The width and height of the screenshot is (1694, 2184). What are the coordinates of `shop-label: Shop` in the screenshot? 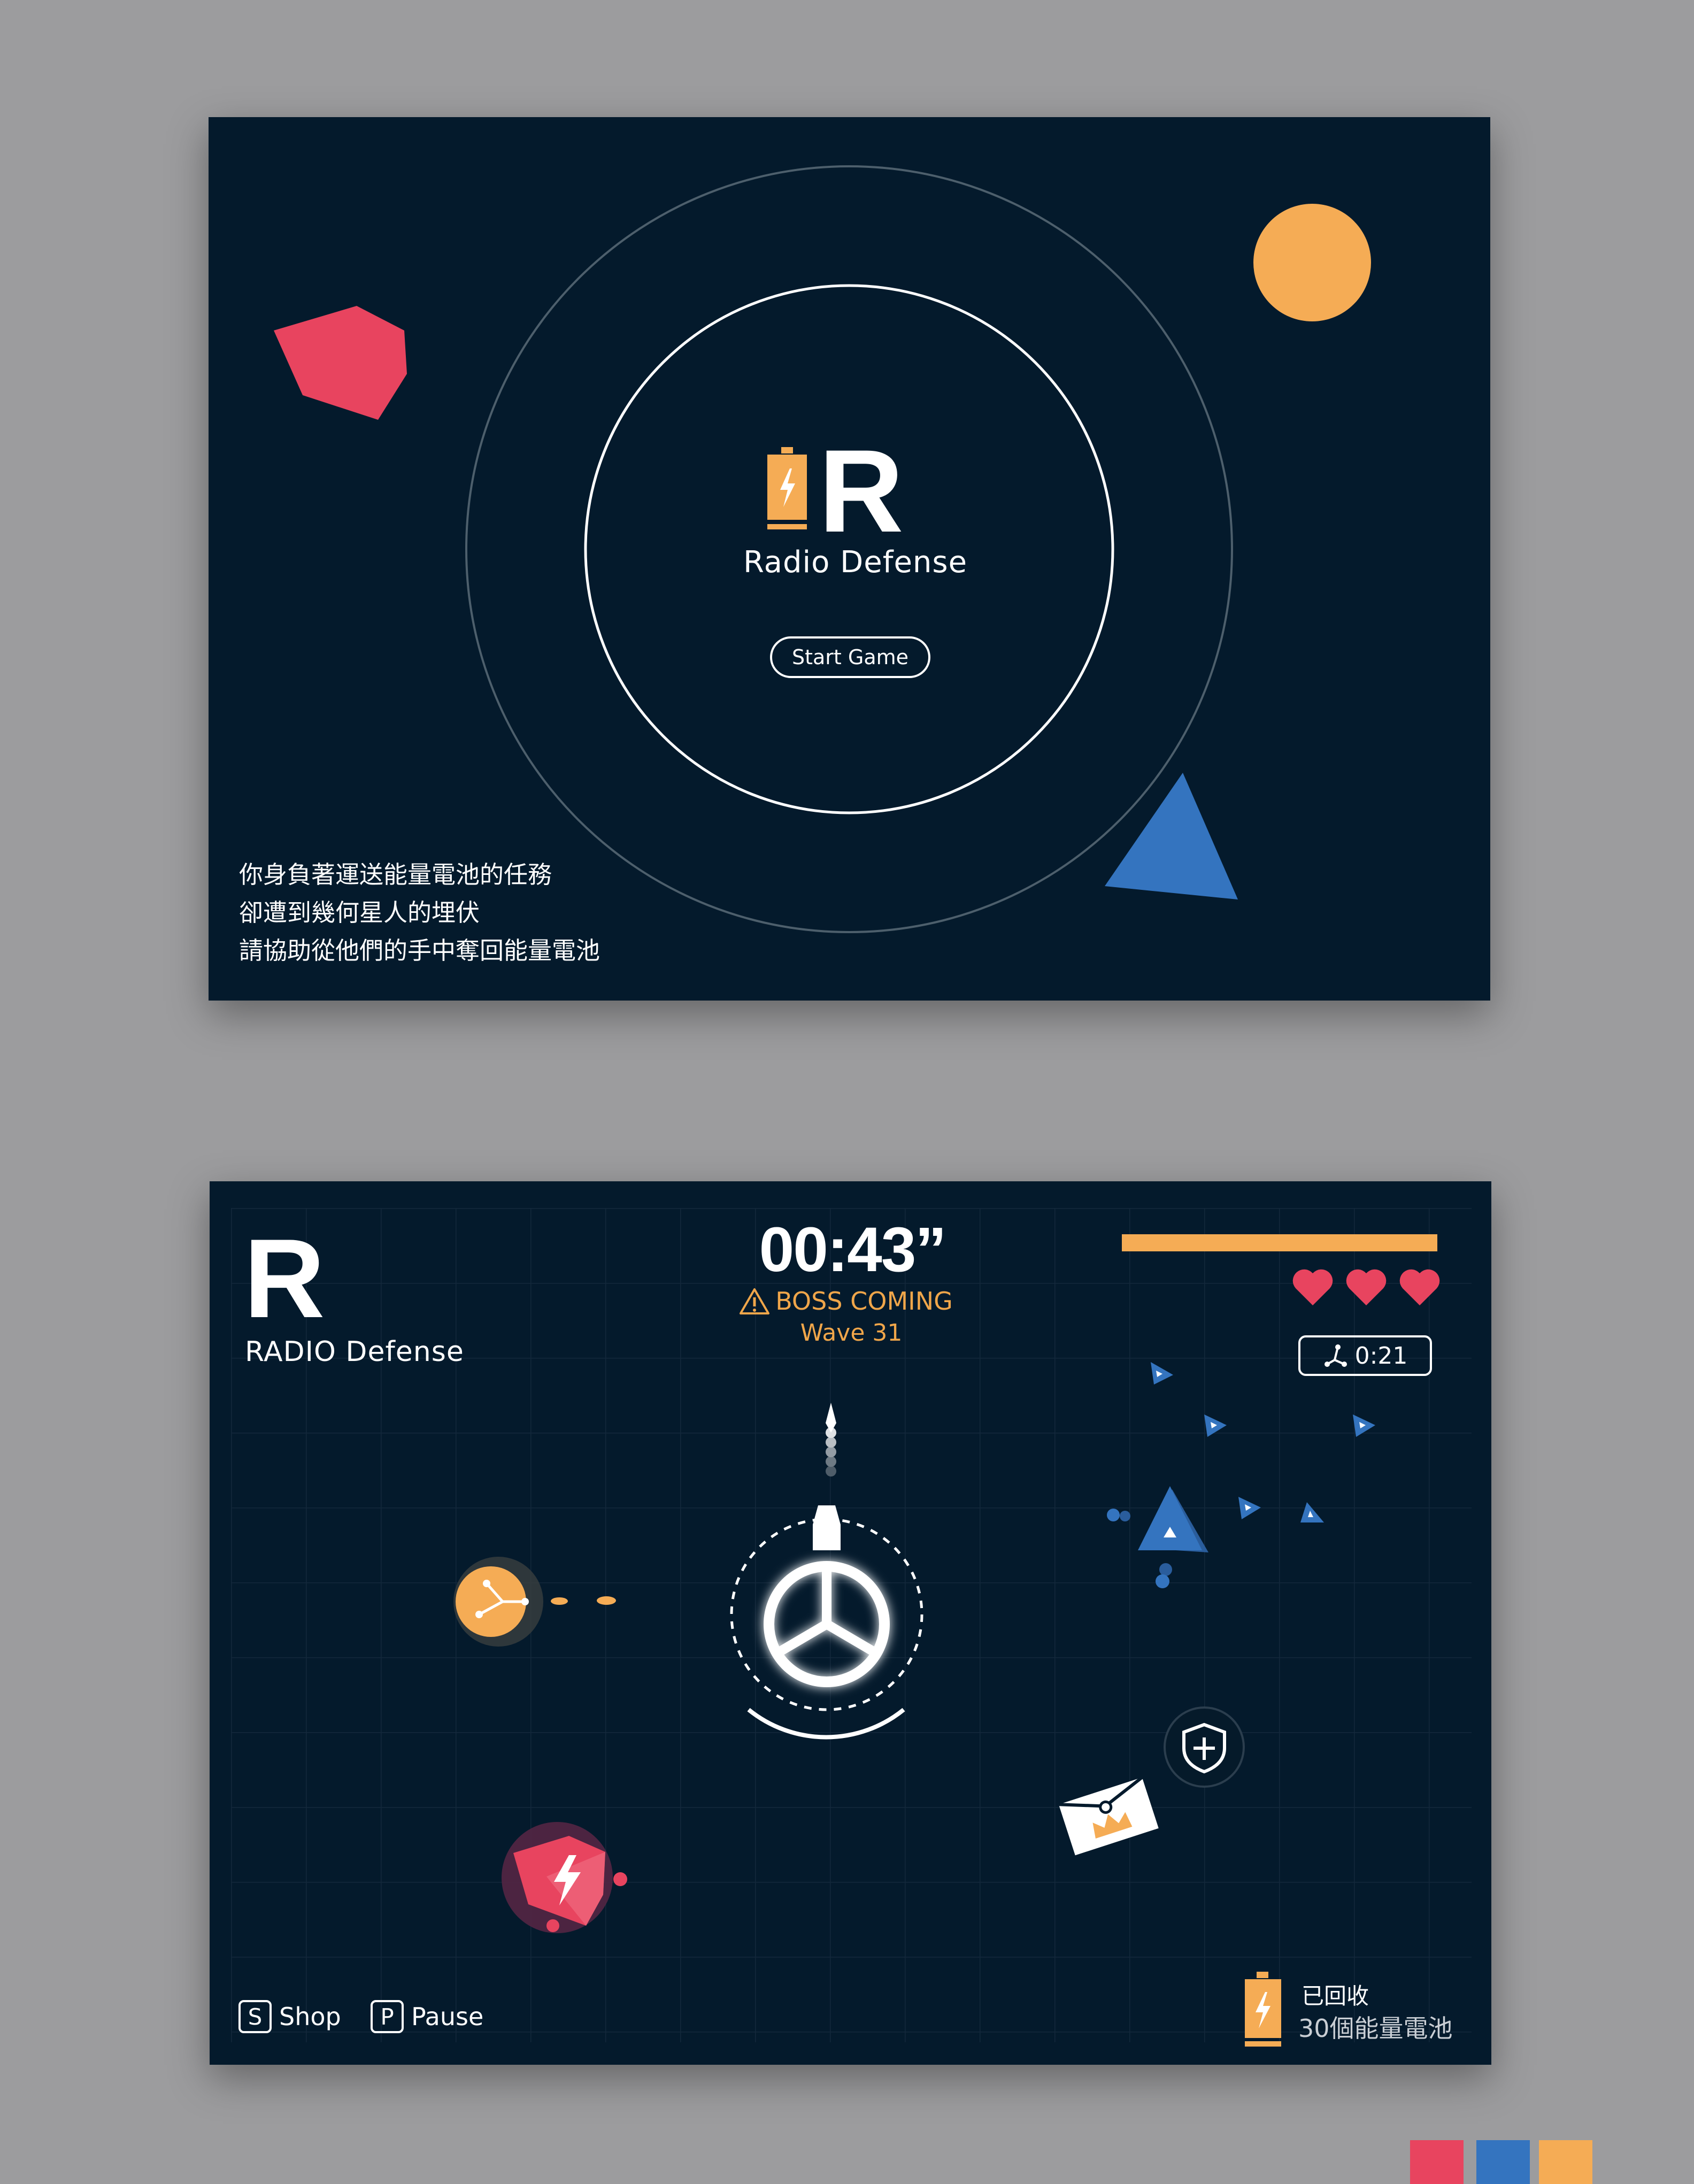 It's located at (310, 2017).